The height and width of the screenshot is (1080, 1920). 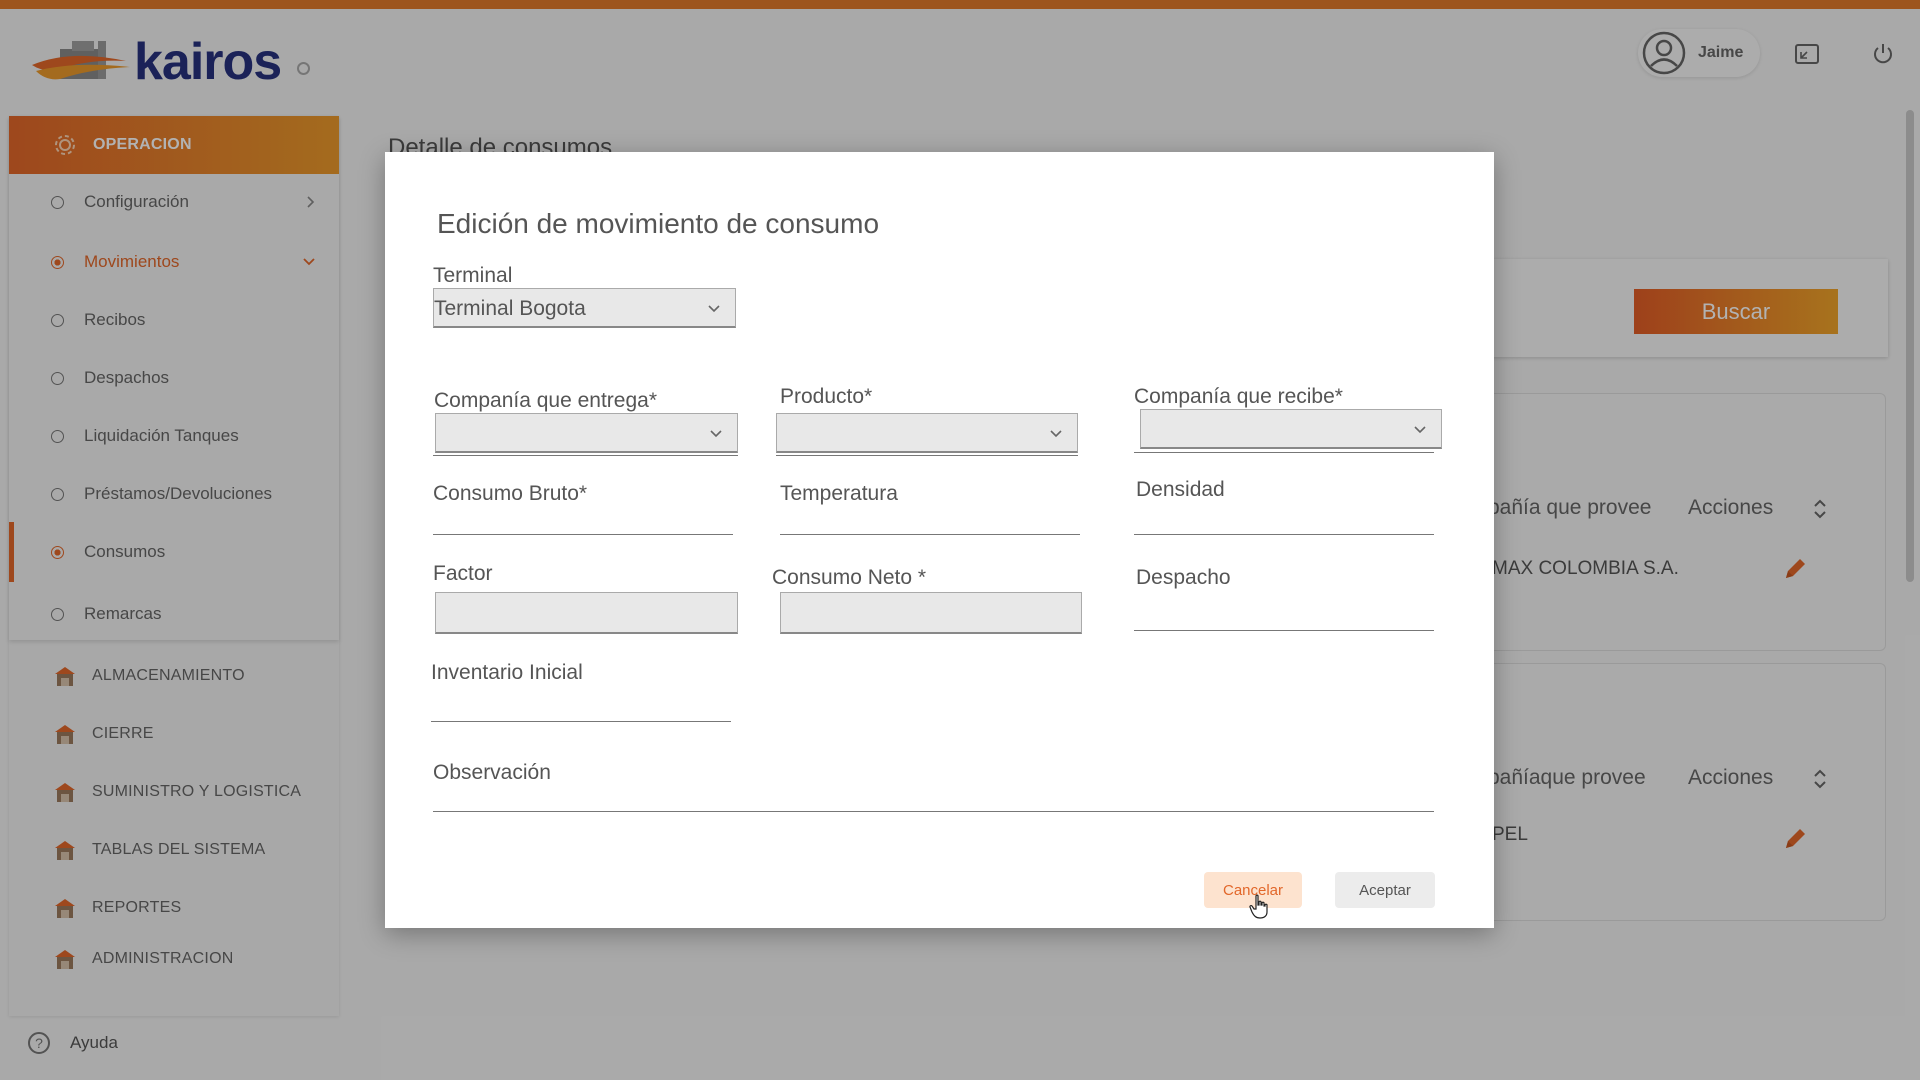 I want to click on terminal-select: Terminal Bogota, so click(x=584, y=308).